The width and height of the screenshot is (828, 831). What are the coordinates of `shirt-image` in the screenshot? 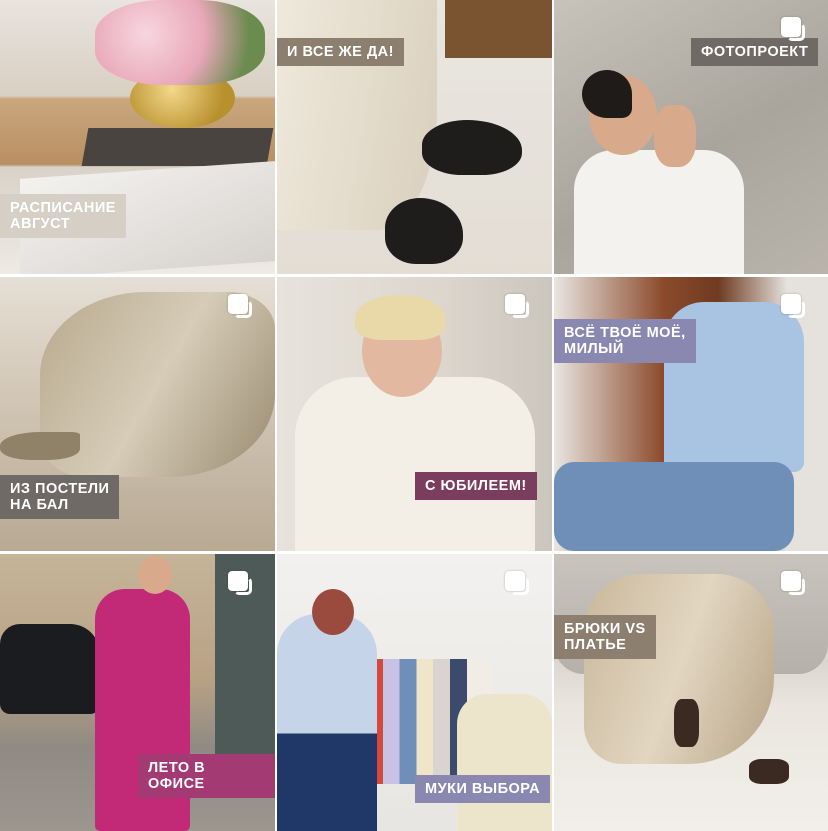 It's located at (659, 212).